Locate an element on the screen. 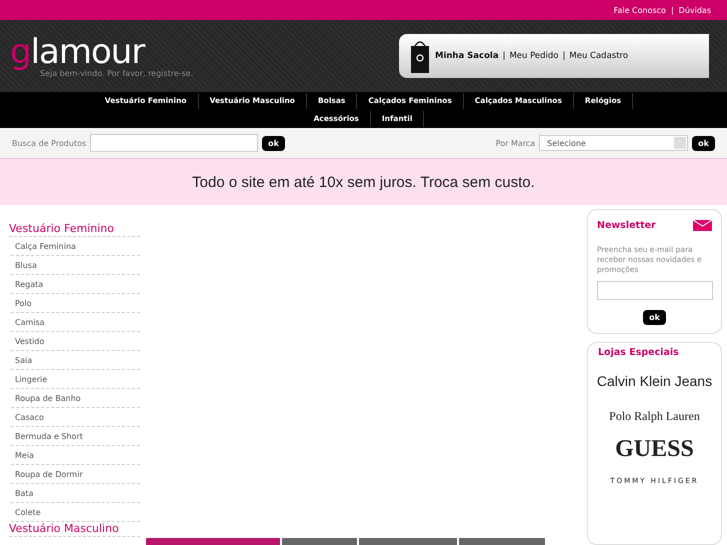 This screenshot has width=727, height=545. brand-button: ok is located at coordinates (703, 143).